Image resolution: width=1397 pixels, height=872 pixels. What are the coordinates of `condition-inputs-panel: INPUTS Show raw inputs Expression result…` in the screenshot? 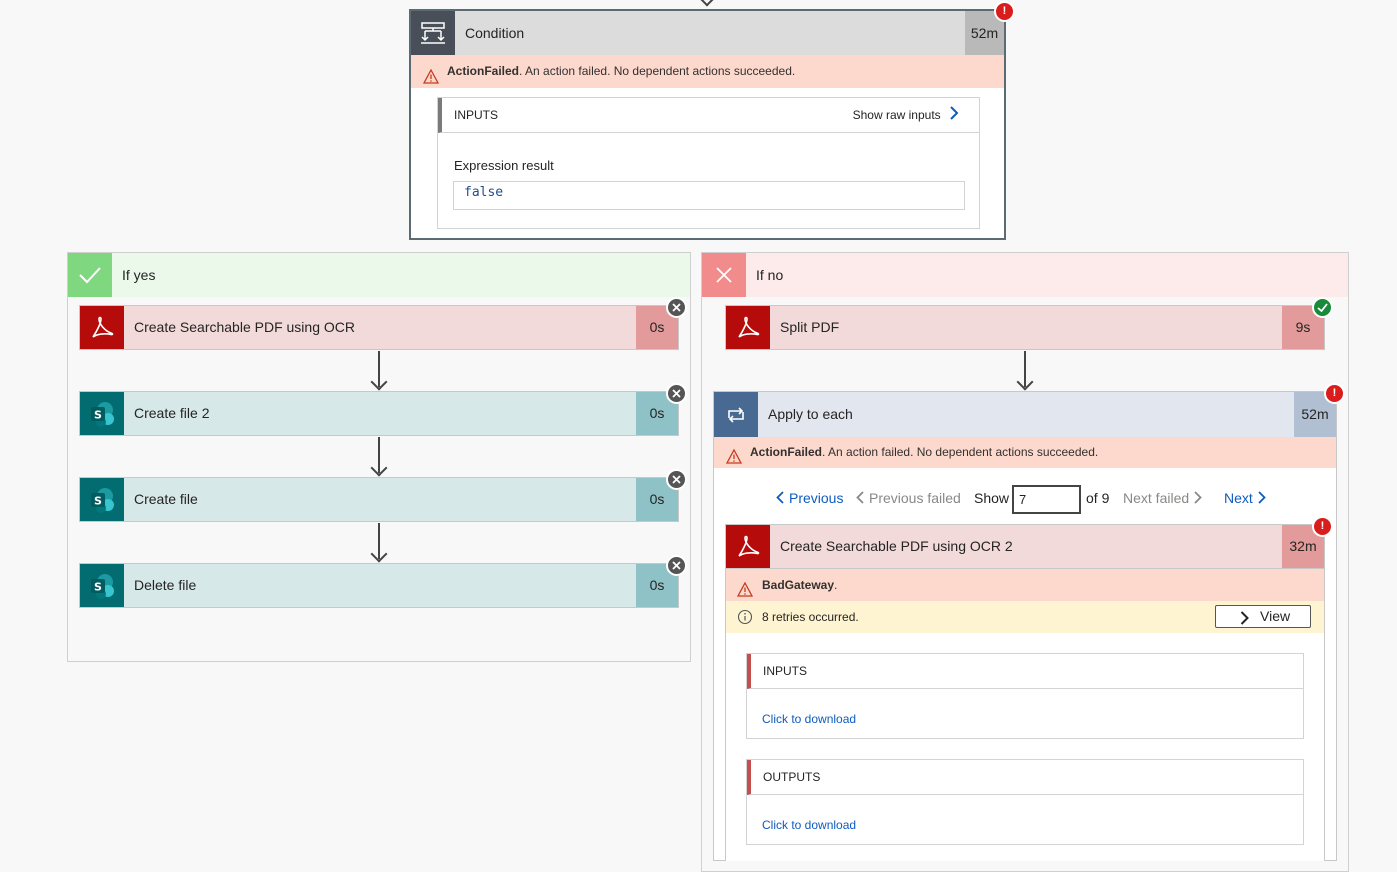 It's located at (708, 163).